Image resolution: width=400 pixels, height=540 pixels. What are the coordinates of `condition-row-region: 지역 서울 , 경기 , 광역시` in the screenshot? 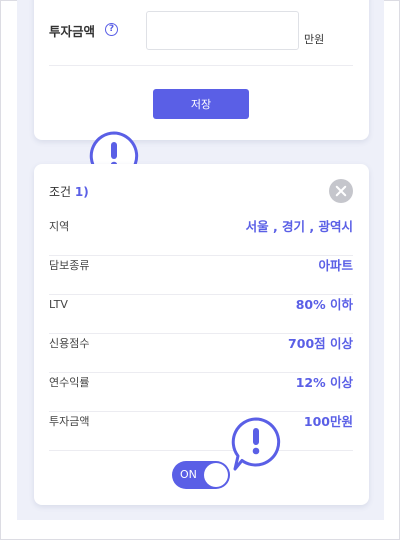 It's located at (201, 236).